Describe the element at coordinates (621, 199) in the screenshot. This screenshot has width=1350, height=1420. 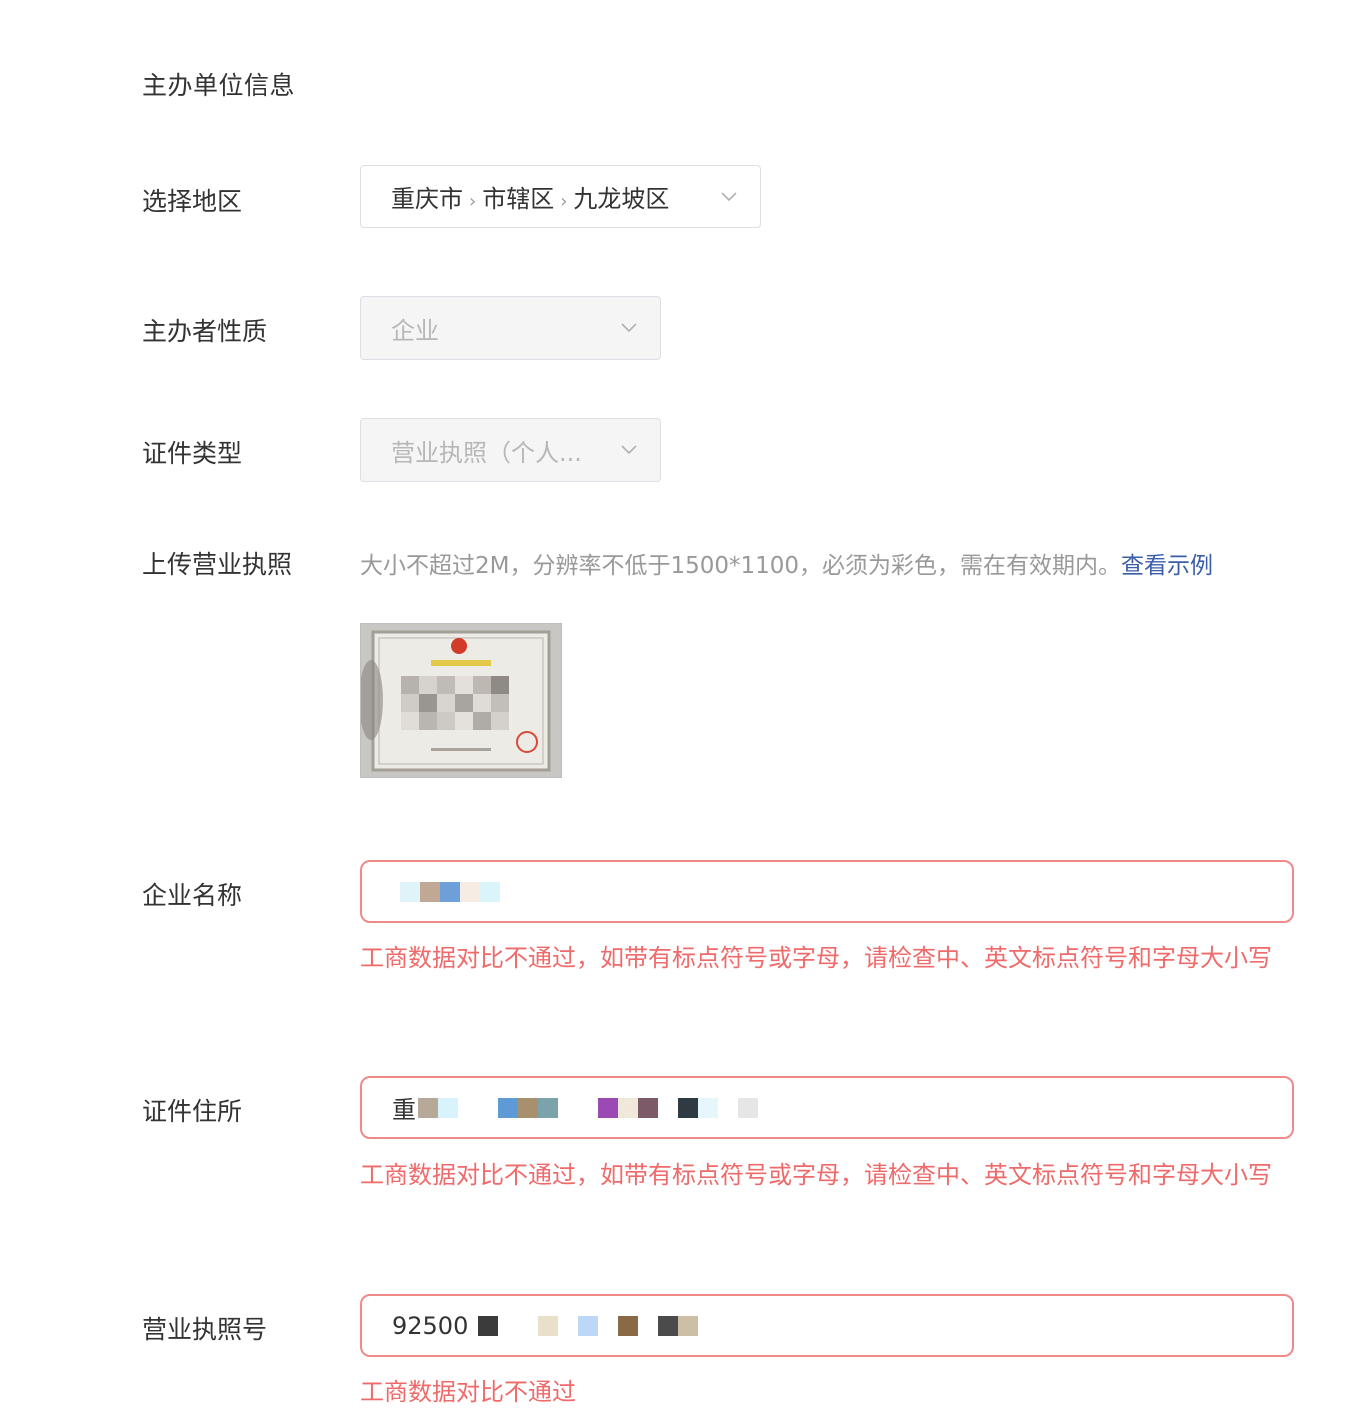
I see `region-district: 九龙坡区` at that location.